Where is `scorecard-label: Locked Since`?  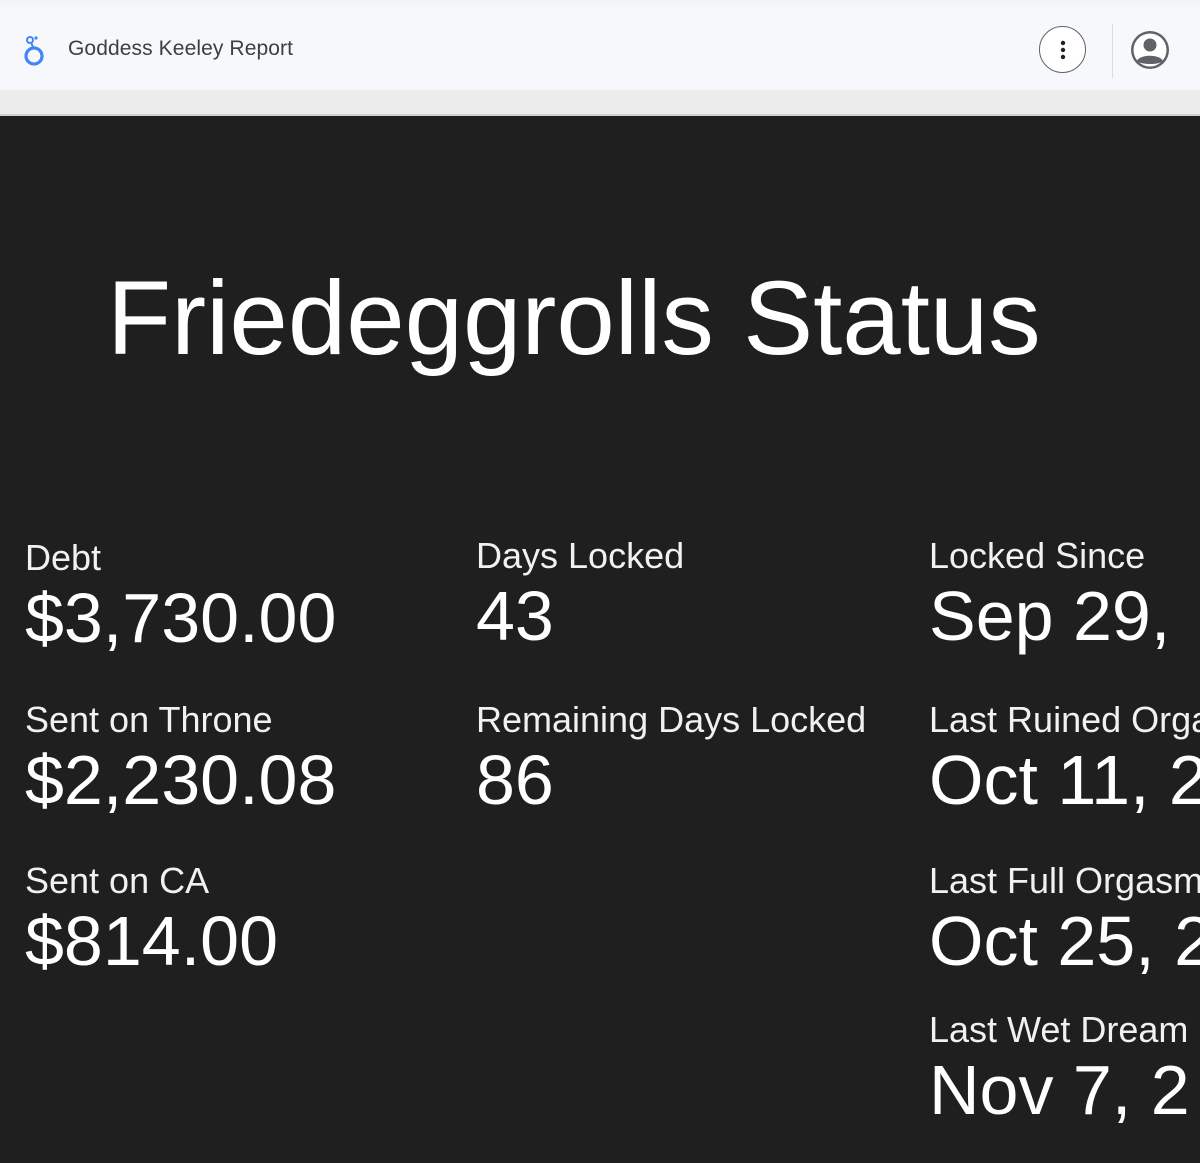 scorecard-label: Locked Since is located at coordinates (1037, 555).